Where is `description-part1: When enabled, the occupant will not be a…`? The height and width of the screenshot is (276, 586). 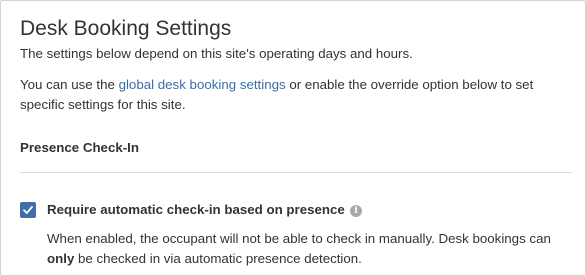
description-part1: When enabled, the occupant will not be a… is located at coordinates (299, 238).